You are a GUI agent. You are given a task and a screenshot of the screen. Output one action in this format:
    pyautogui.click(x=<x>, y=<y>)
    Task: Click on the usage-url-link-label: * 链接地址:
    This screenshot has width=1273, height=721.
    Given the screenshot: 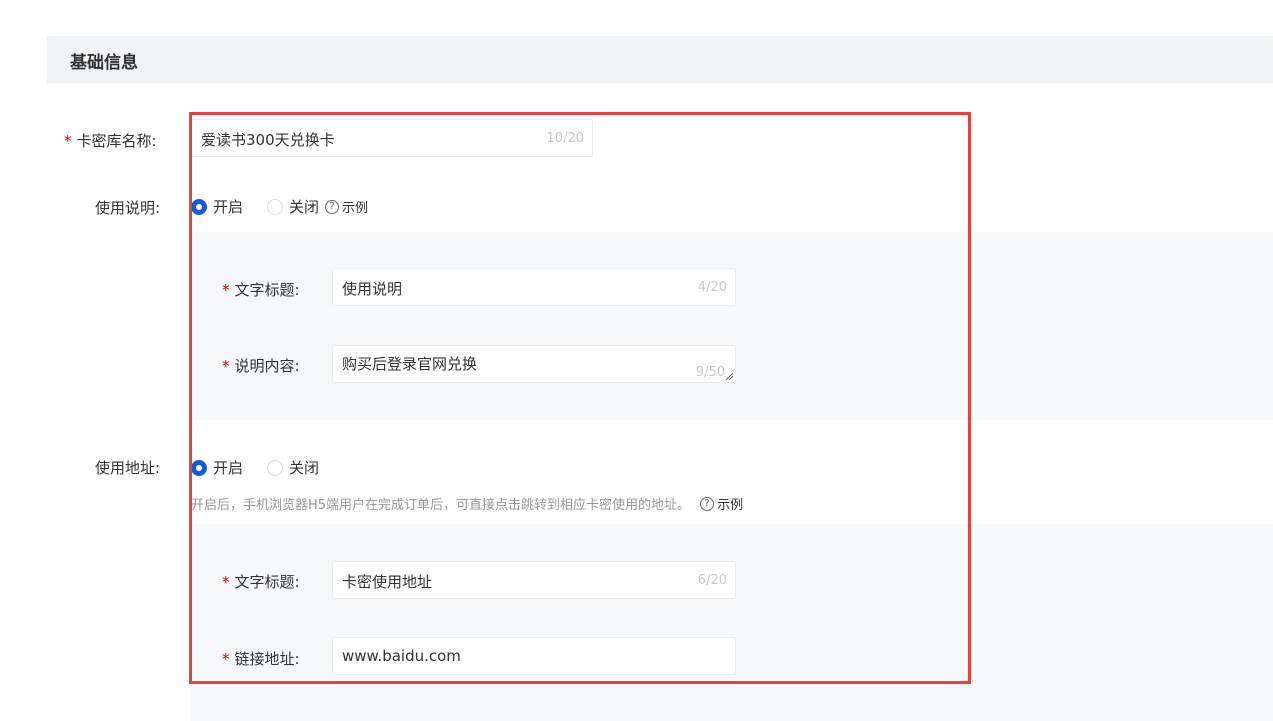 What is the action you would take?
    pyautogui.click(x=261, y=659)
    